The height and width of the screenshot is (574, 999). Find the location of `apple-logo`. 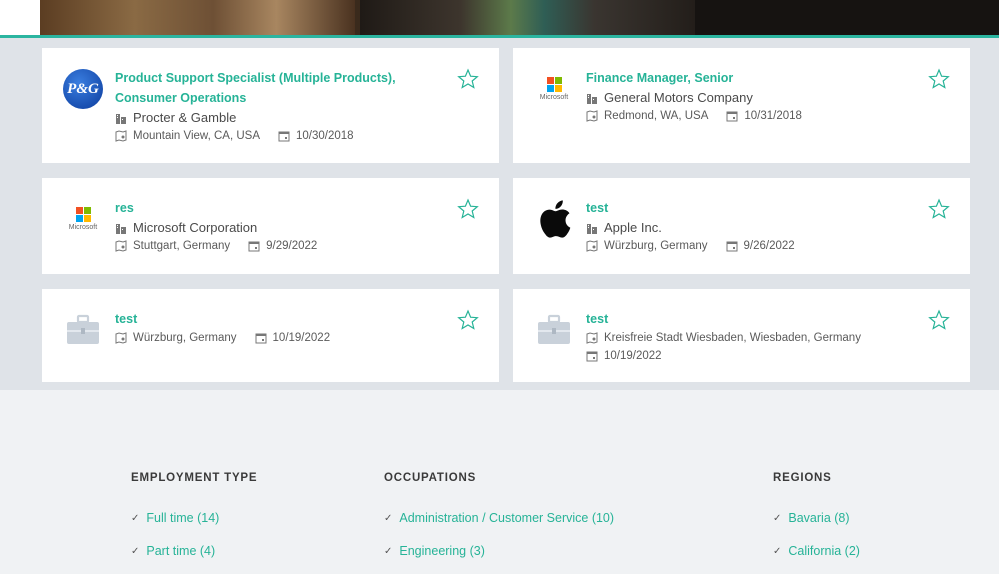

apple-logo is located at coordinates (555, 219).